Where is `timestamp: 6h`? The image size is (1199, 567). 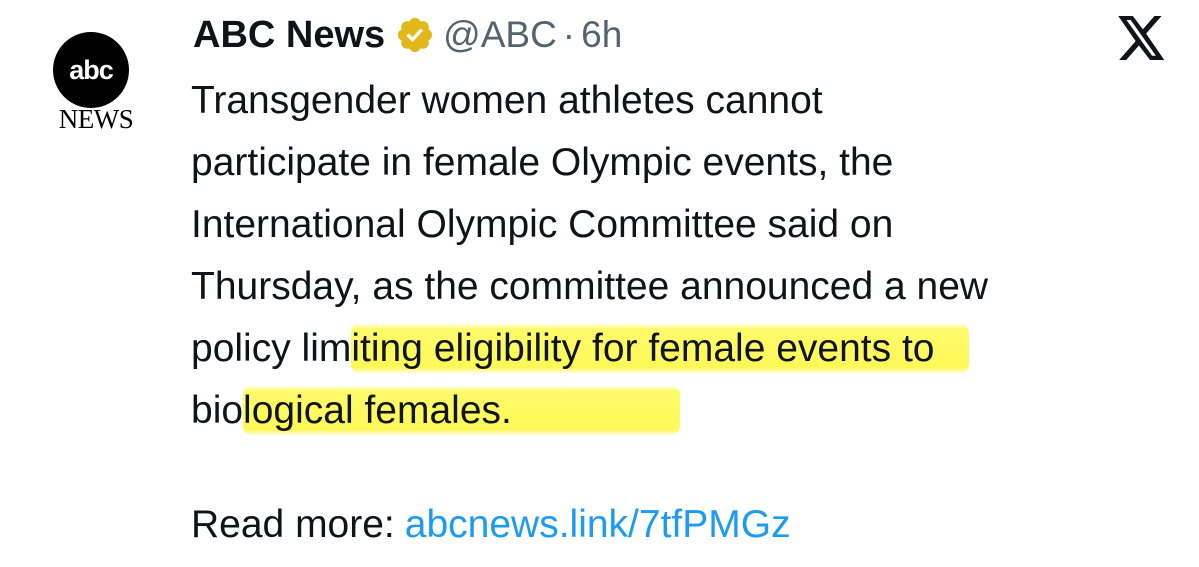
timestamp: 6h is located at coordinates (601, 35).